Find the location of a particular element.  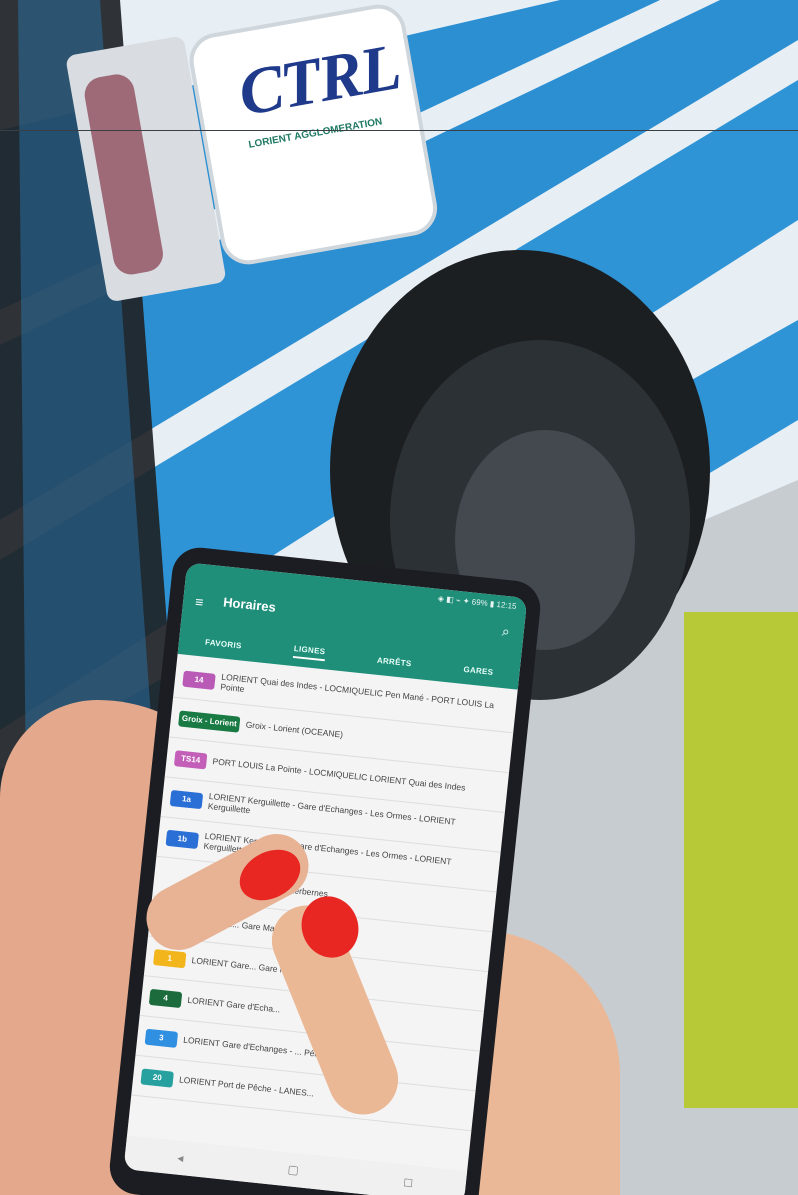

search-icon: ⌕ is located at coordinates (505, 632).